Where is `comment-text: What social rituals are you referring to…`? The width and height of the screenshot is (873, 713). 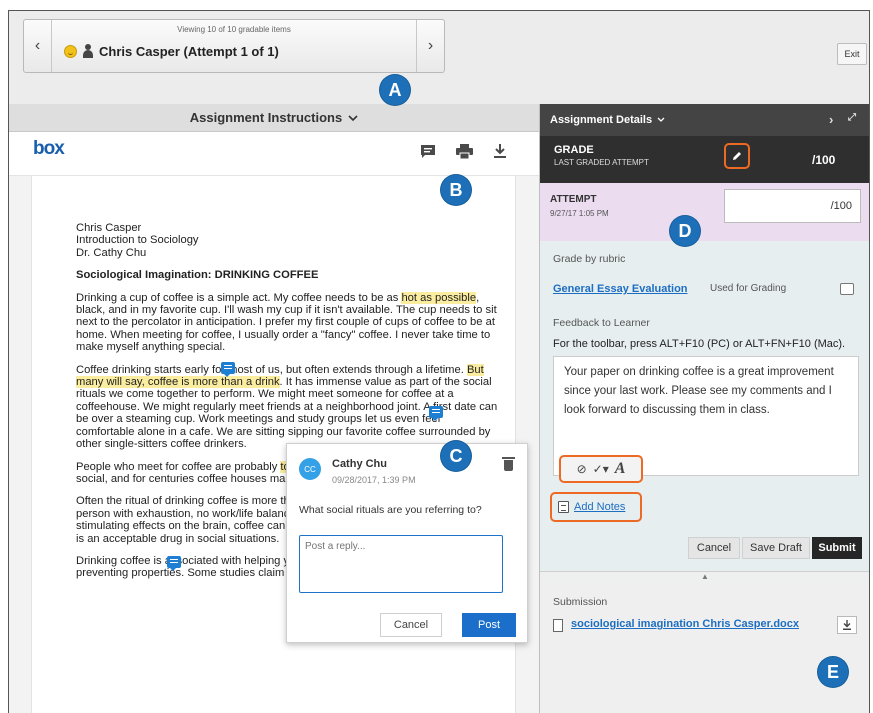 comment-text: What social rituals are you referring to… is located at coordinates (390, 510).